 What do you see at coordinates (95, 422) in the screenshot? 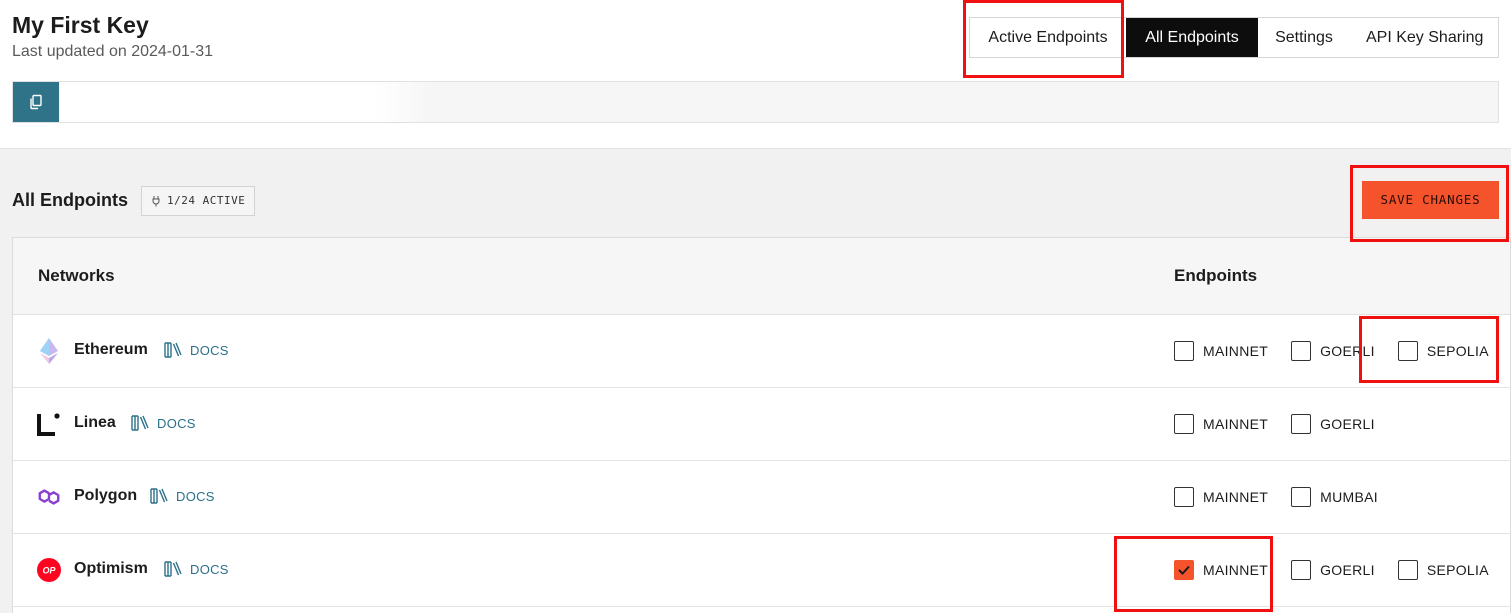
I see `network-name: Linea` at bounding box center [95, 422].